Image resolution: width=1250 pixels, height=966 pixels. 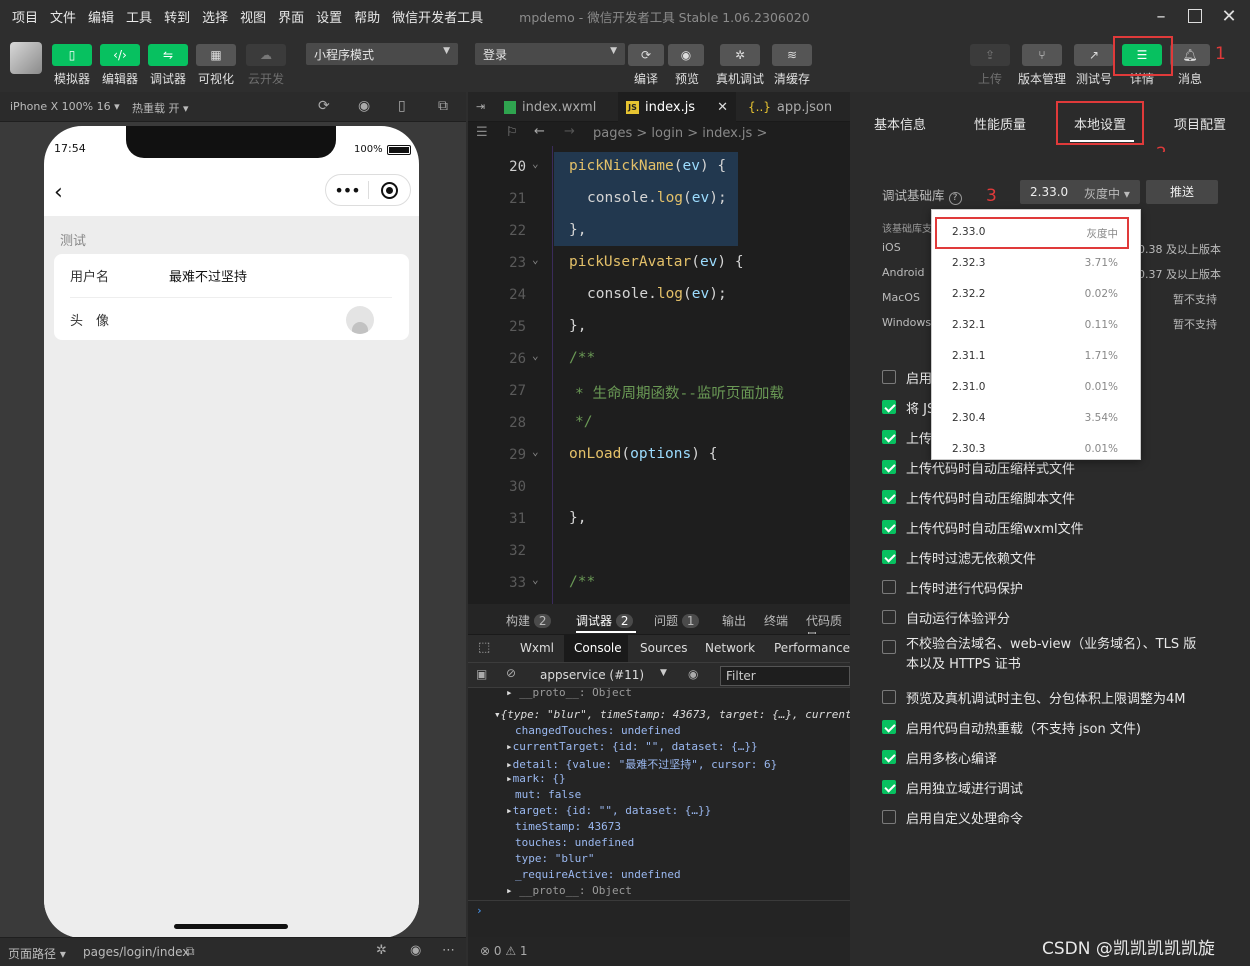 What do you see at coordinates (598, 648) in the screenshot?
I see `tab-console: Console` at bounding box center [598, 648].